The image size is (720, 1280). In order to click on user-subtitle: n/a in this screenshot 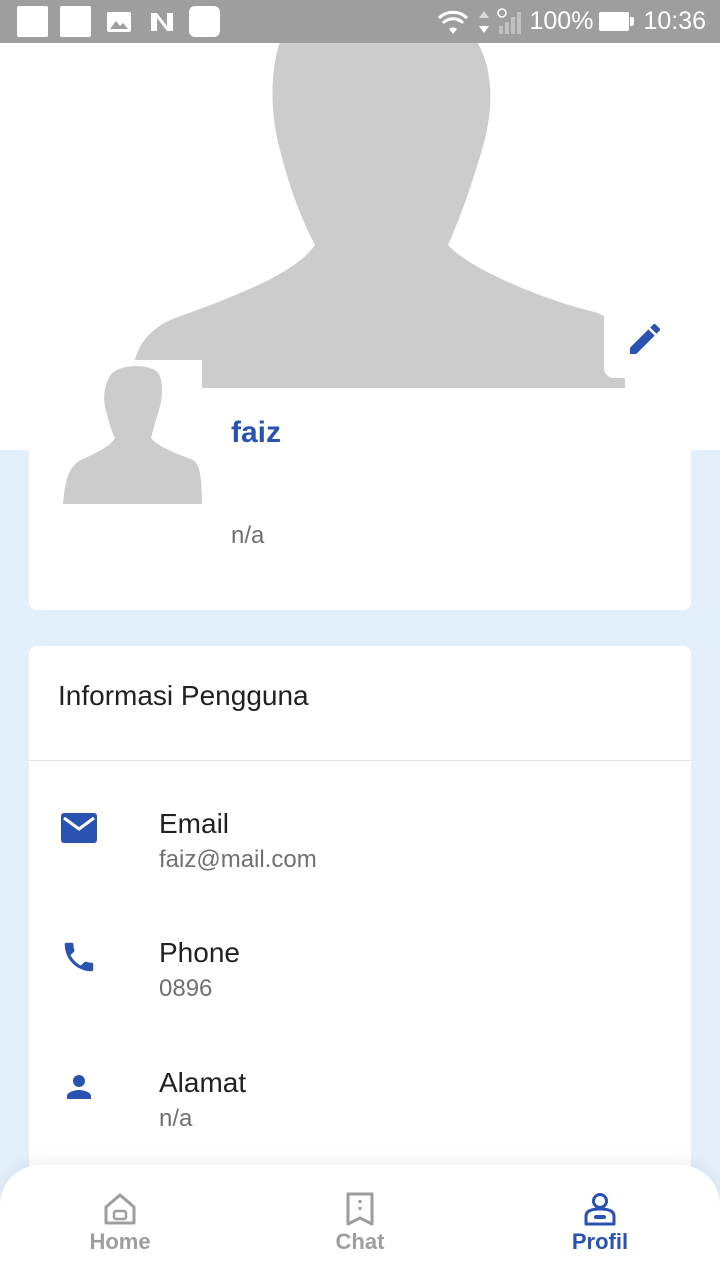, I will do `click(248, 535)`.